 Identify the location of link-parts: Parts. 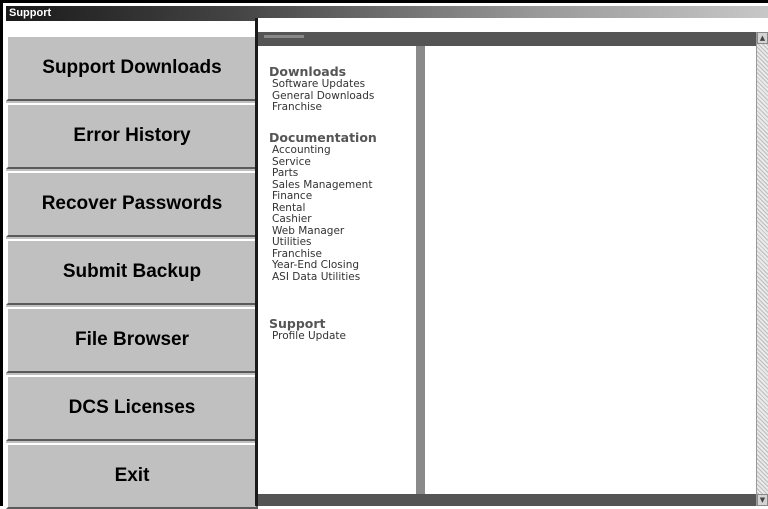
(323, 173).